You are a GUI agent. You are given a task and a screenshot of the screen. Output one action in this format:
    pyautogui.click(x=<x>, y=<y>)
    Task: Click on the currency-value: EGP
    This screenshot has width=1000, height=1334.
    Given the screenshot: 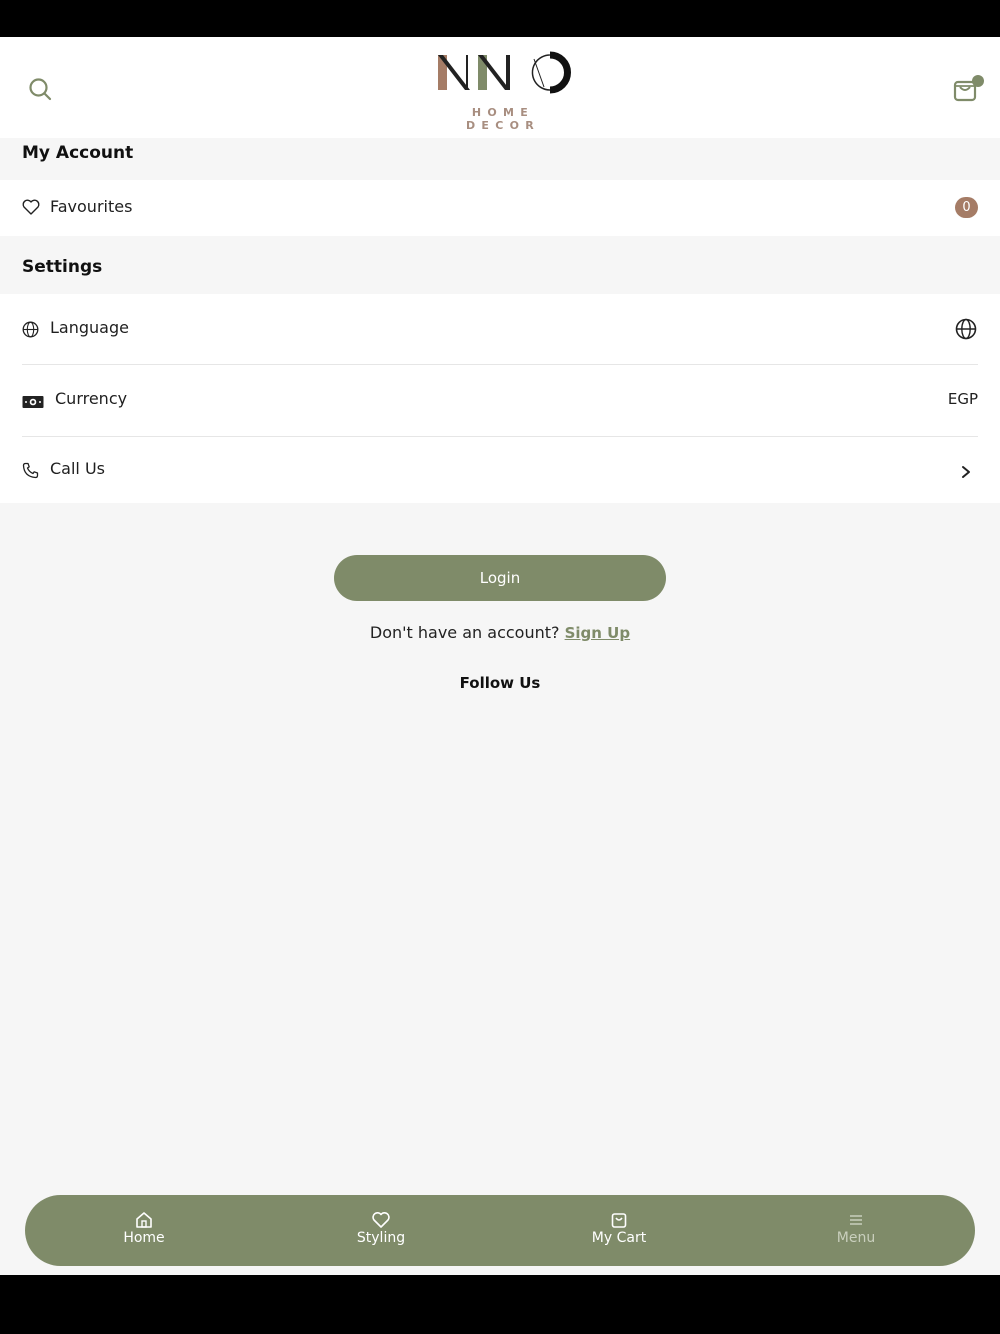 What is the action you would take?
    pyautogui.click(x=954, y=399)
    